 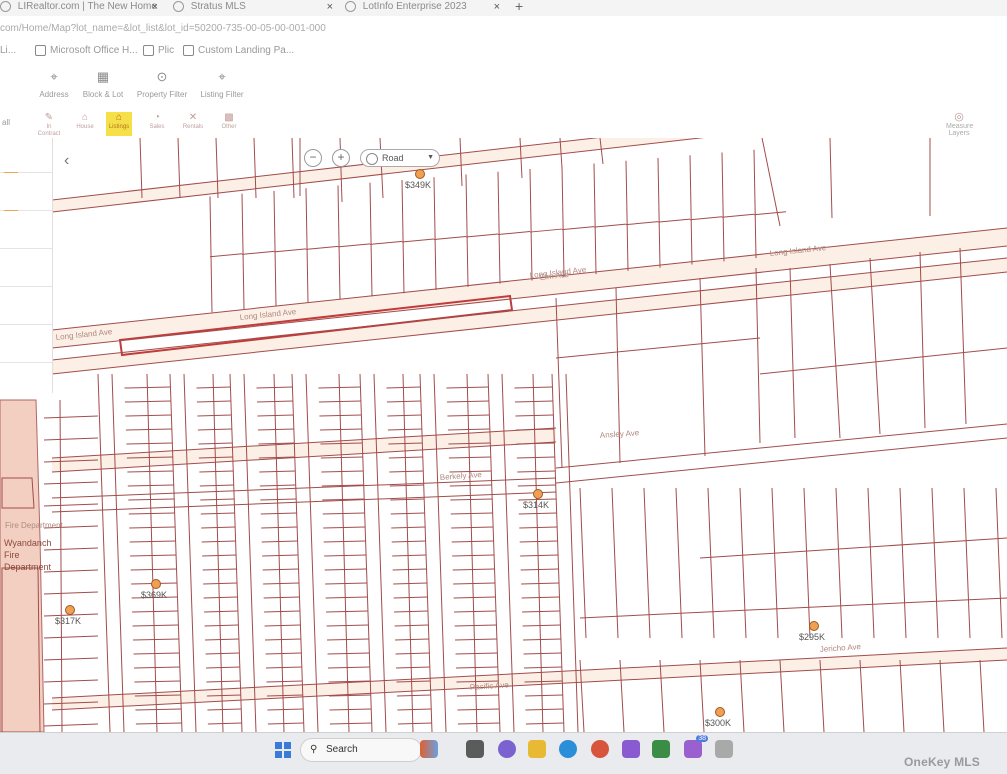 I want to click on office-icon, so click(x=40, y=50).